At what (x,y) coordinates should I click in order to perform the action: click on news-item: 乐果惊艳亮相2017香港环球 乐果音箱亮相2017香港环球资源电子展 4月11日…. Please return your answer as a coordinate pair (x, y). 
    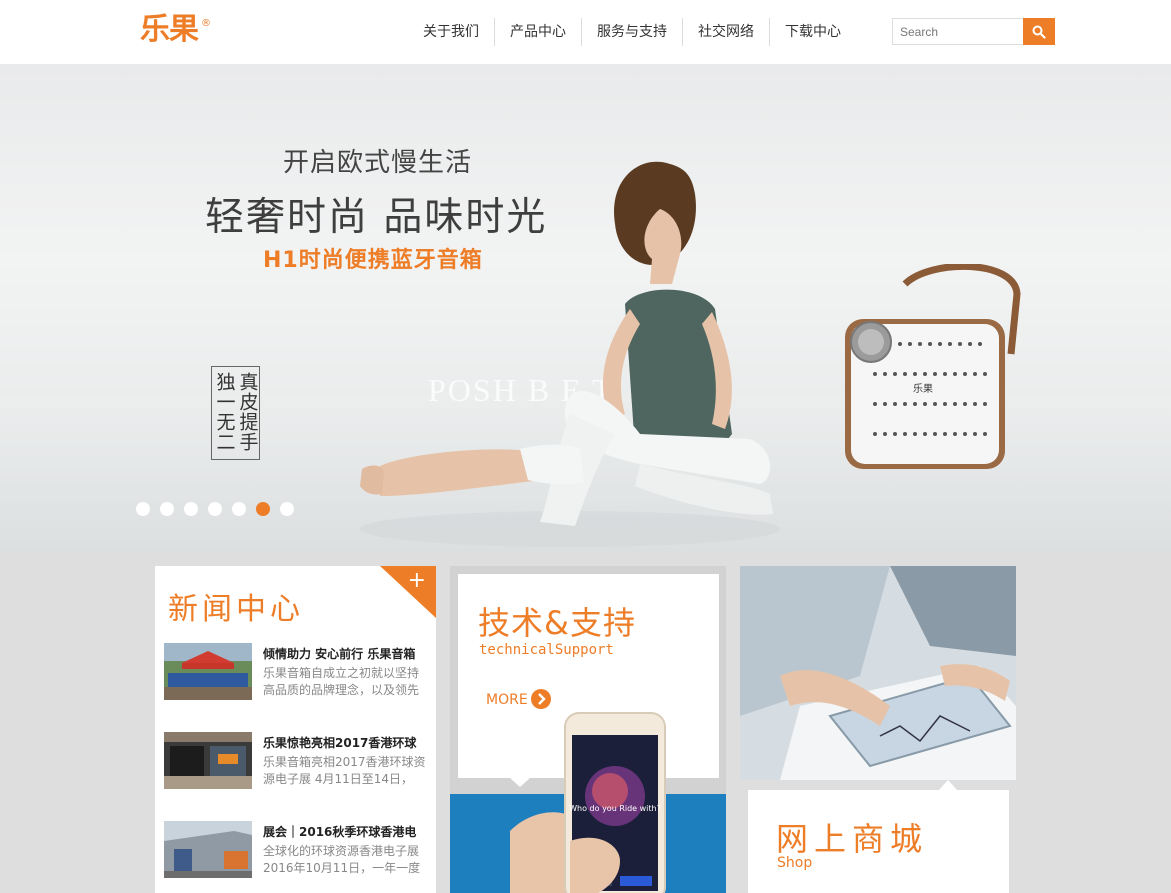
    Looking at the image, I should click on (296, 763).